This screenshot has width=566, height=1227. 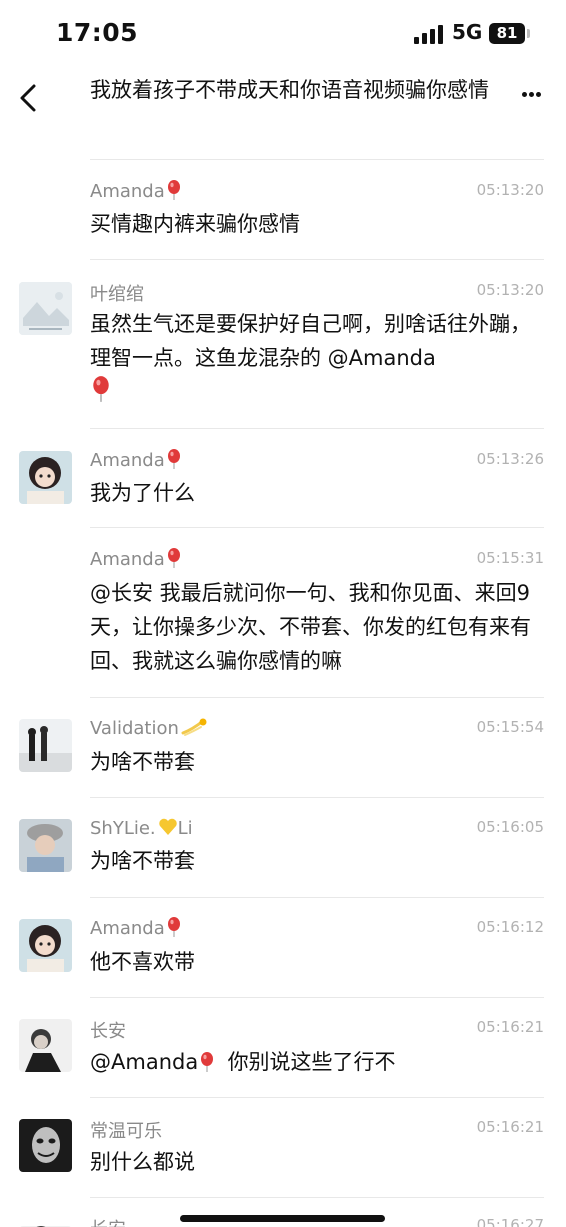 What do you see at coordinates (510, 827) in the screenshot?
I see `message-time: 05:16:05` at bounding box center [510, 827].